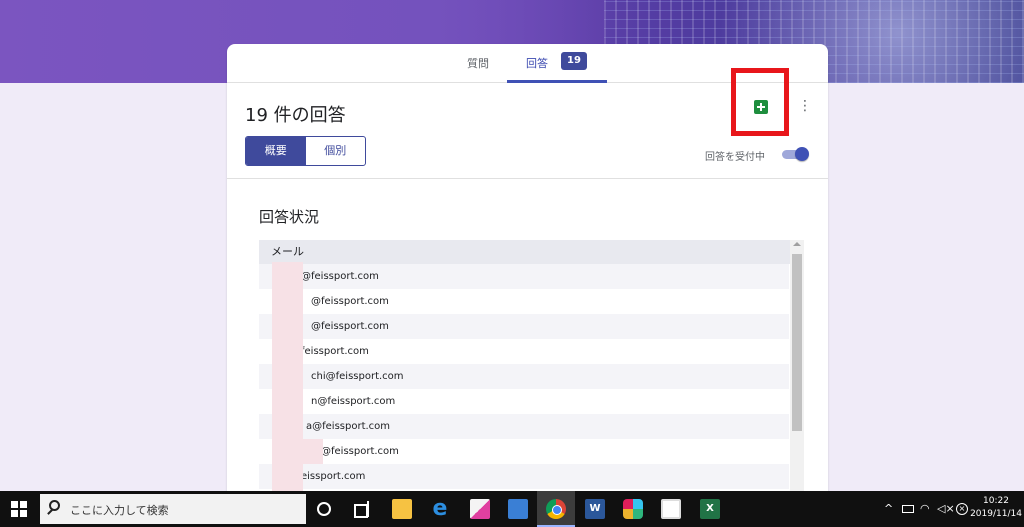 The height and width of the screenshot is (527, 1024). I want to click on taskbar-search-input: ここに入力して検索, so click(173, 509).